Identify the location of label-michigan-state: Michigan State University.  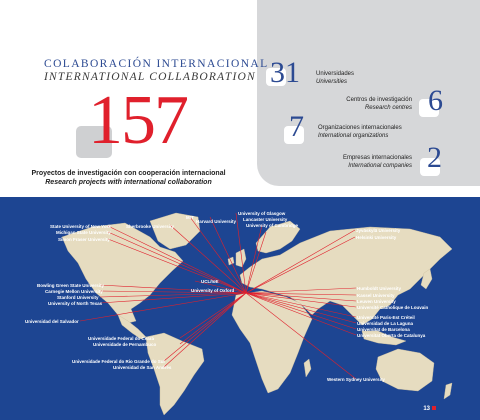
(83, 232).